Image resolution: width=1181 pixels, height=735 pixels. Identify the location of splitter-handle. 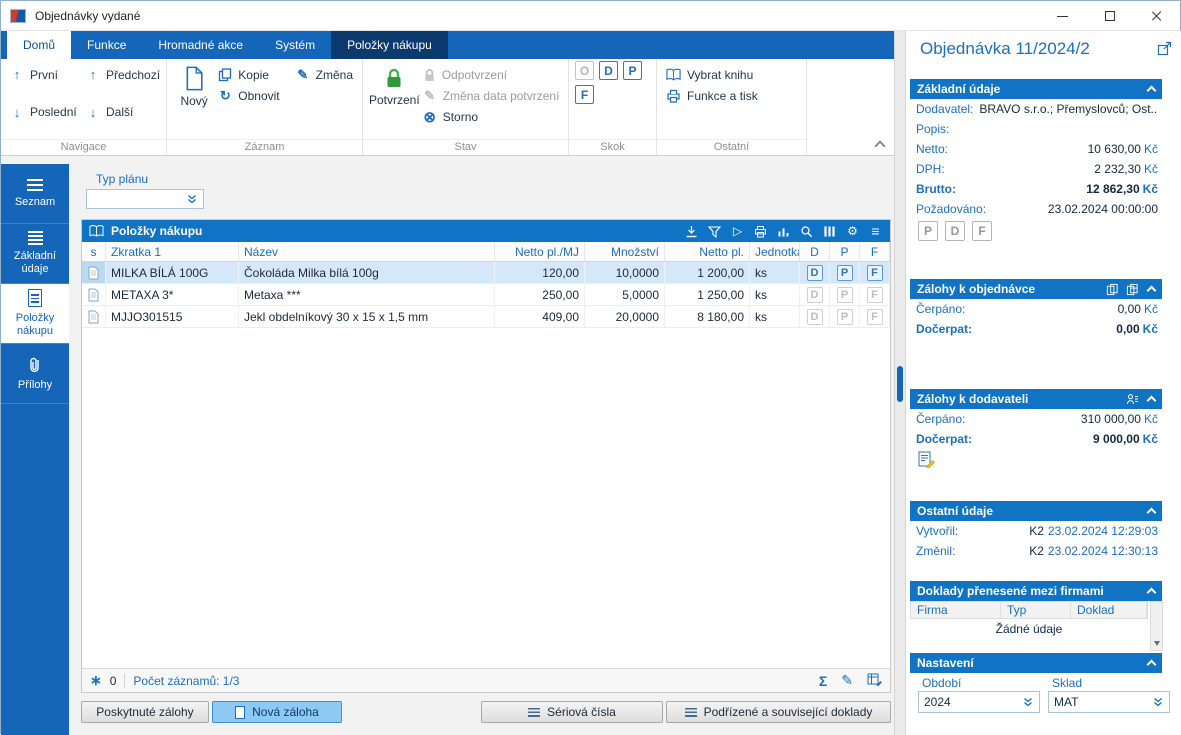
(900, 384).